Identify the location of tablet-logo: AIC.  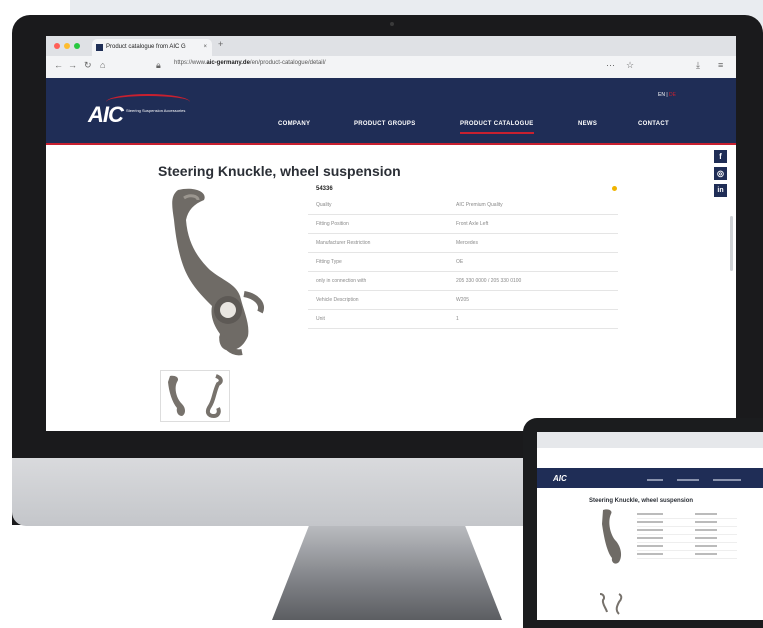
(560, 478).